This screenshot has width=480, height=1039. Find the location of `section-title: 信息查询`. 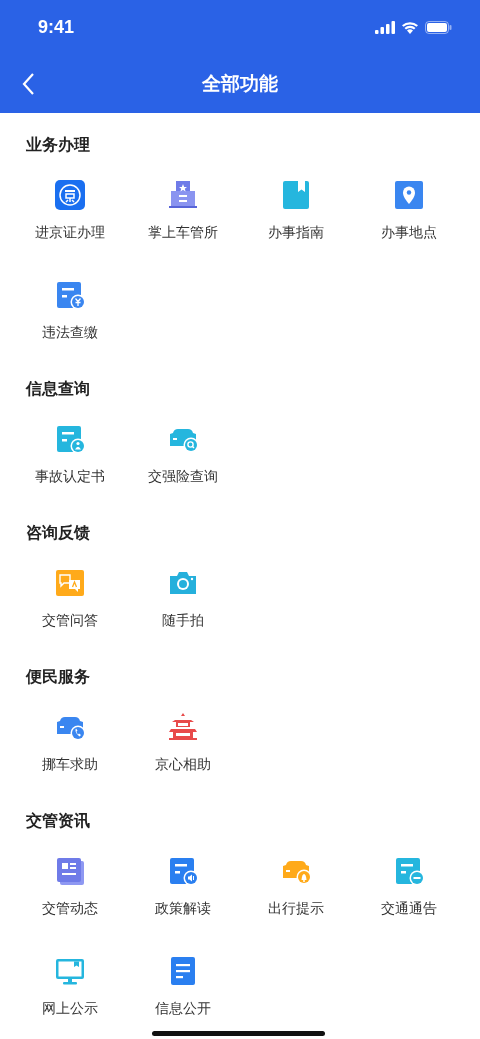

section-title: 信息查询 is located at coordinates (57, 389).